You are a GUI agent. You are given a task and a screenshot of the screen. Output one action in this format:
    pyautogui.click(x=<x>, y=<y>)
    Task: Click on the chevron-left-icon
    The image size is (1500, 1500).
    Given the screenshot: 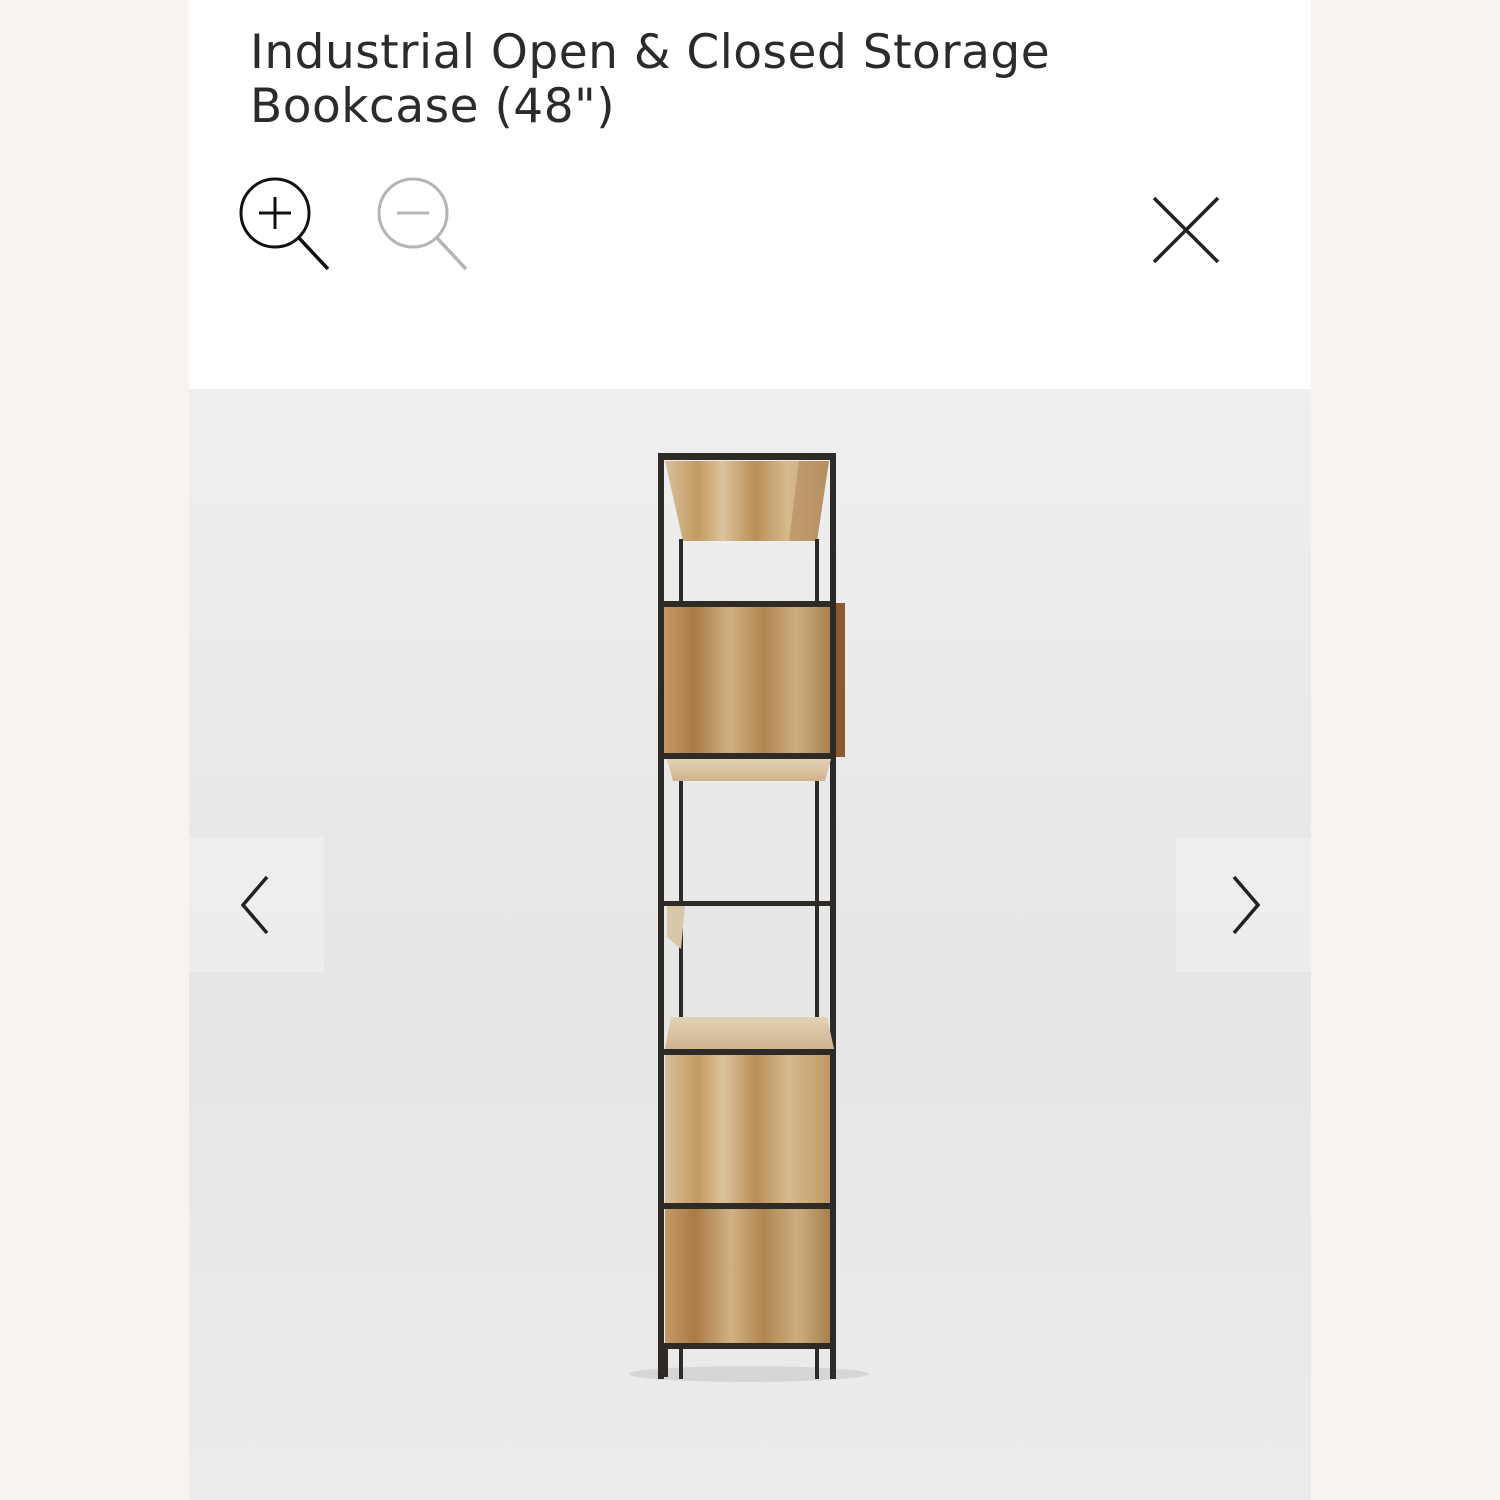 What is the action you would take?
    pyautogui.click(x=254, y=905)
    